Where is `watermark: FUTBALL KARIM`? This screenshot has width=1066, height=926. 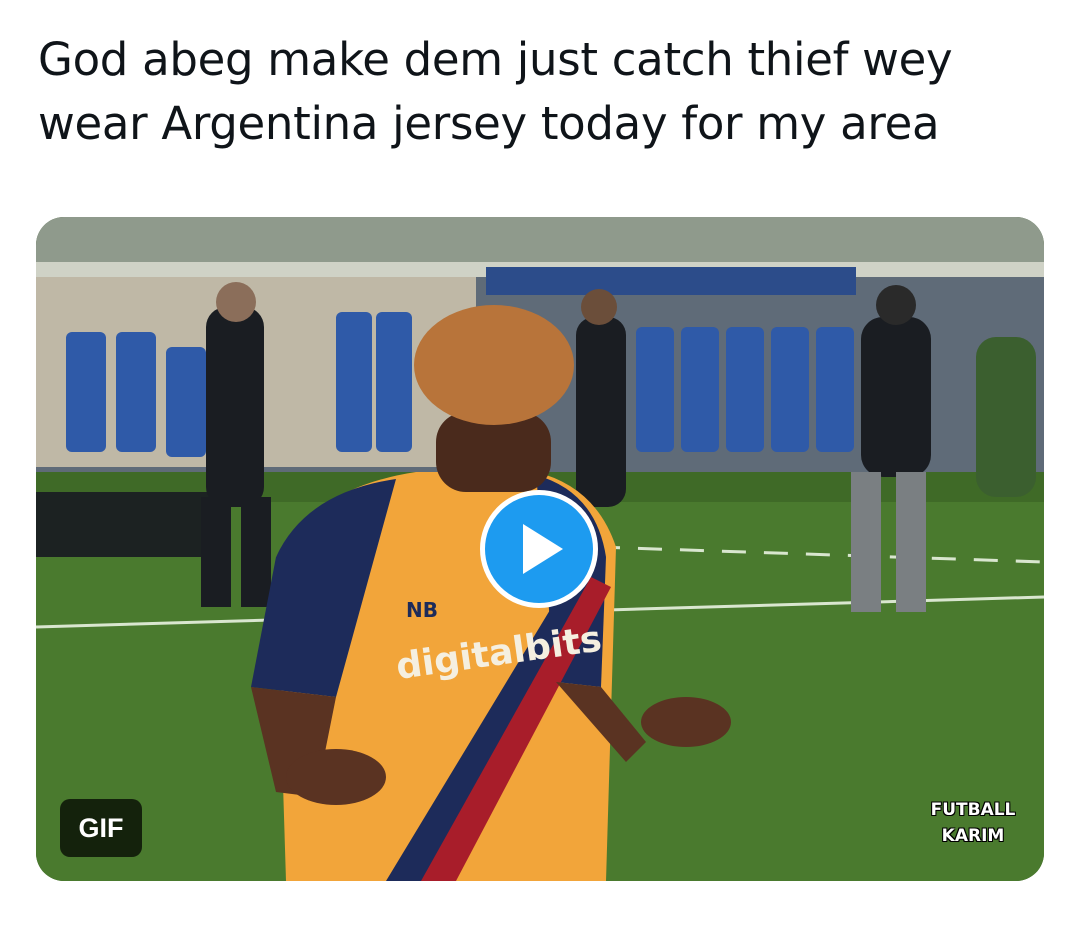 watermark: FUTBALL KARIM is located at coordinates (973, 823).